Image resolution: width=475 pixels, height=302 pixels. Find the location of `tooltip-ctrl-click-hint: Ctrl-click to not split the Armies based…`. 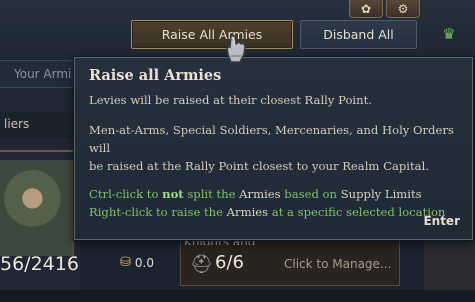

tooltip-ctrl-click-hint: Ctrl-click to not split the Armies based… is located at coordinates (255, 194).